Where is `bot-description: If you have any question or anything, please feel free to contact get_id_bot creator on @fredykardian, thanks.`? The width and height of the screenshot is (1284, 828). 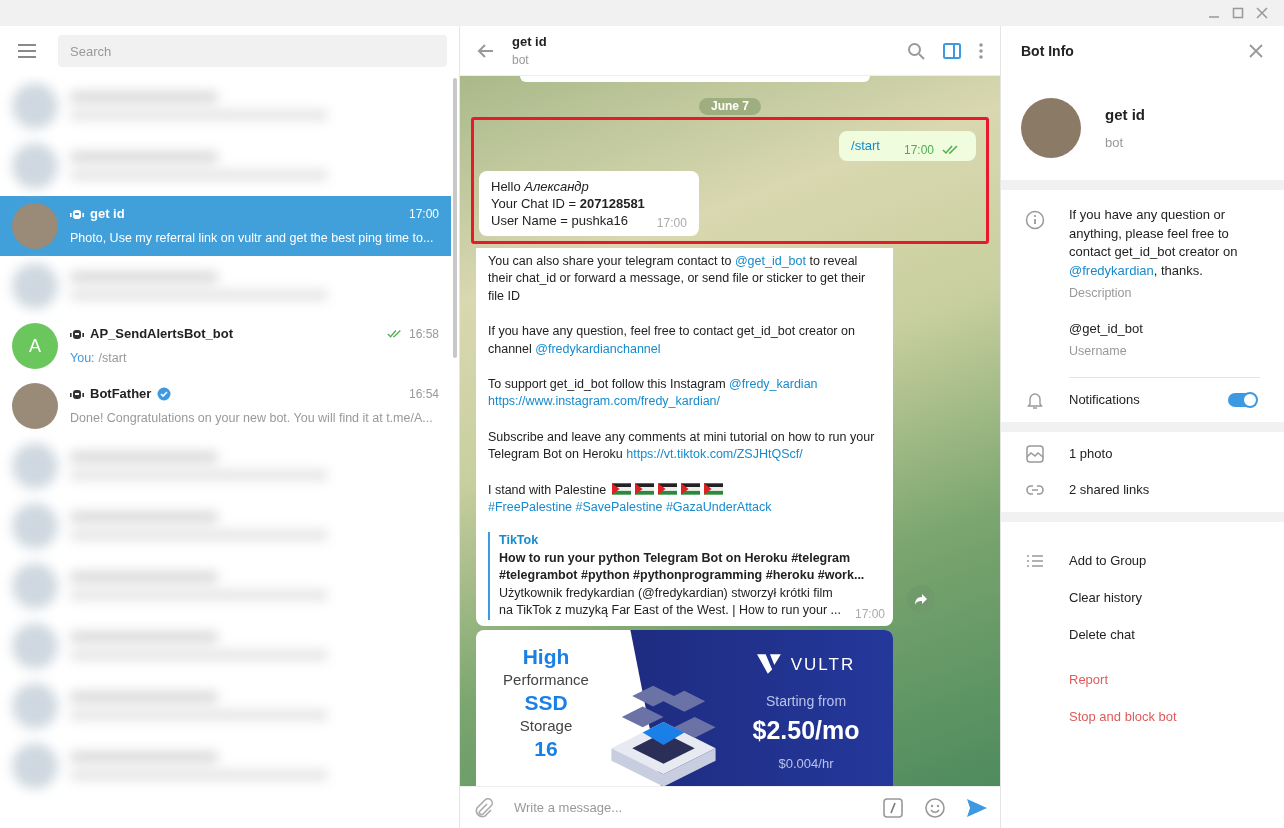
bot-description: If you have any question or anything, please feel free to contact get_id_bot creator on @fredykardian, thanks. is located at coordinates (1154, 243).